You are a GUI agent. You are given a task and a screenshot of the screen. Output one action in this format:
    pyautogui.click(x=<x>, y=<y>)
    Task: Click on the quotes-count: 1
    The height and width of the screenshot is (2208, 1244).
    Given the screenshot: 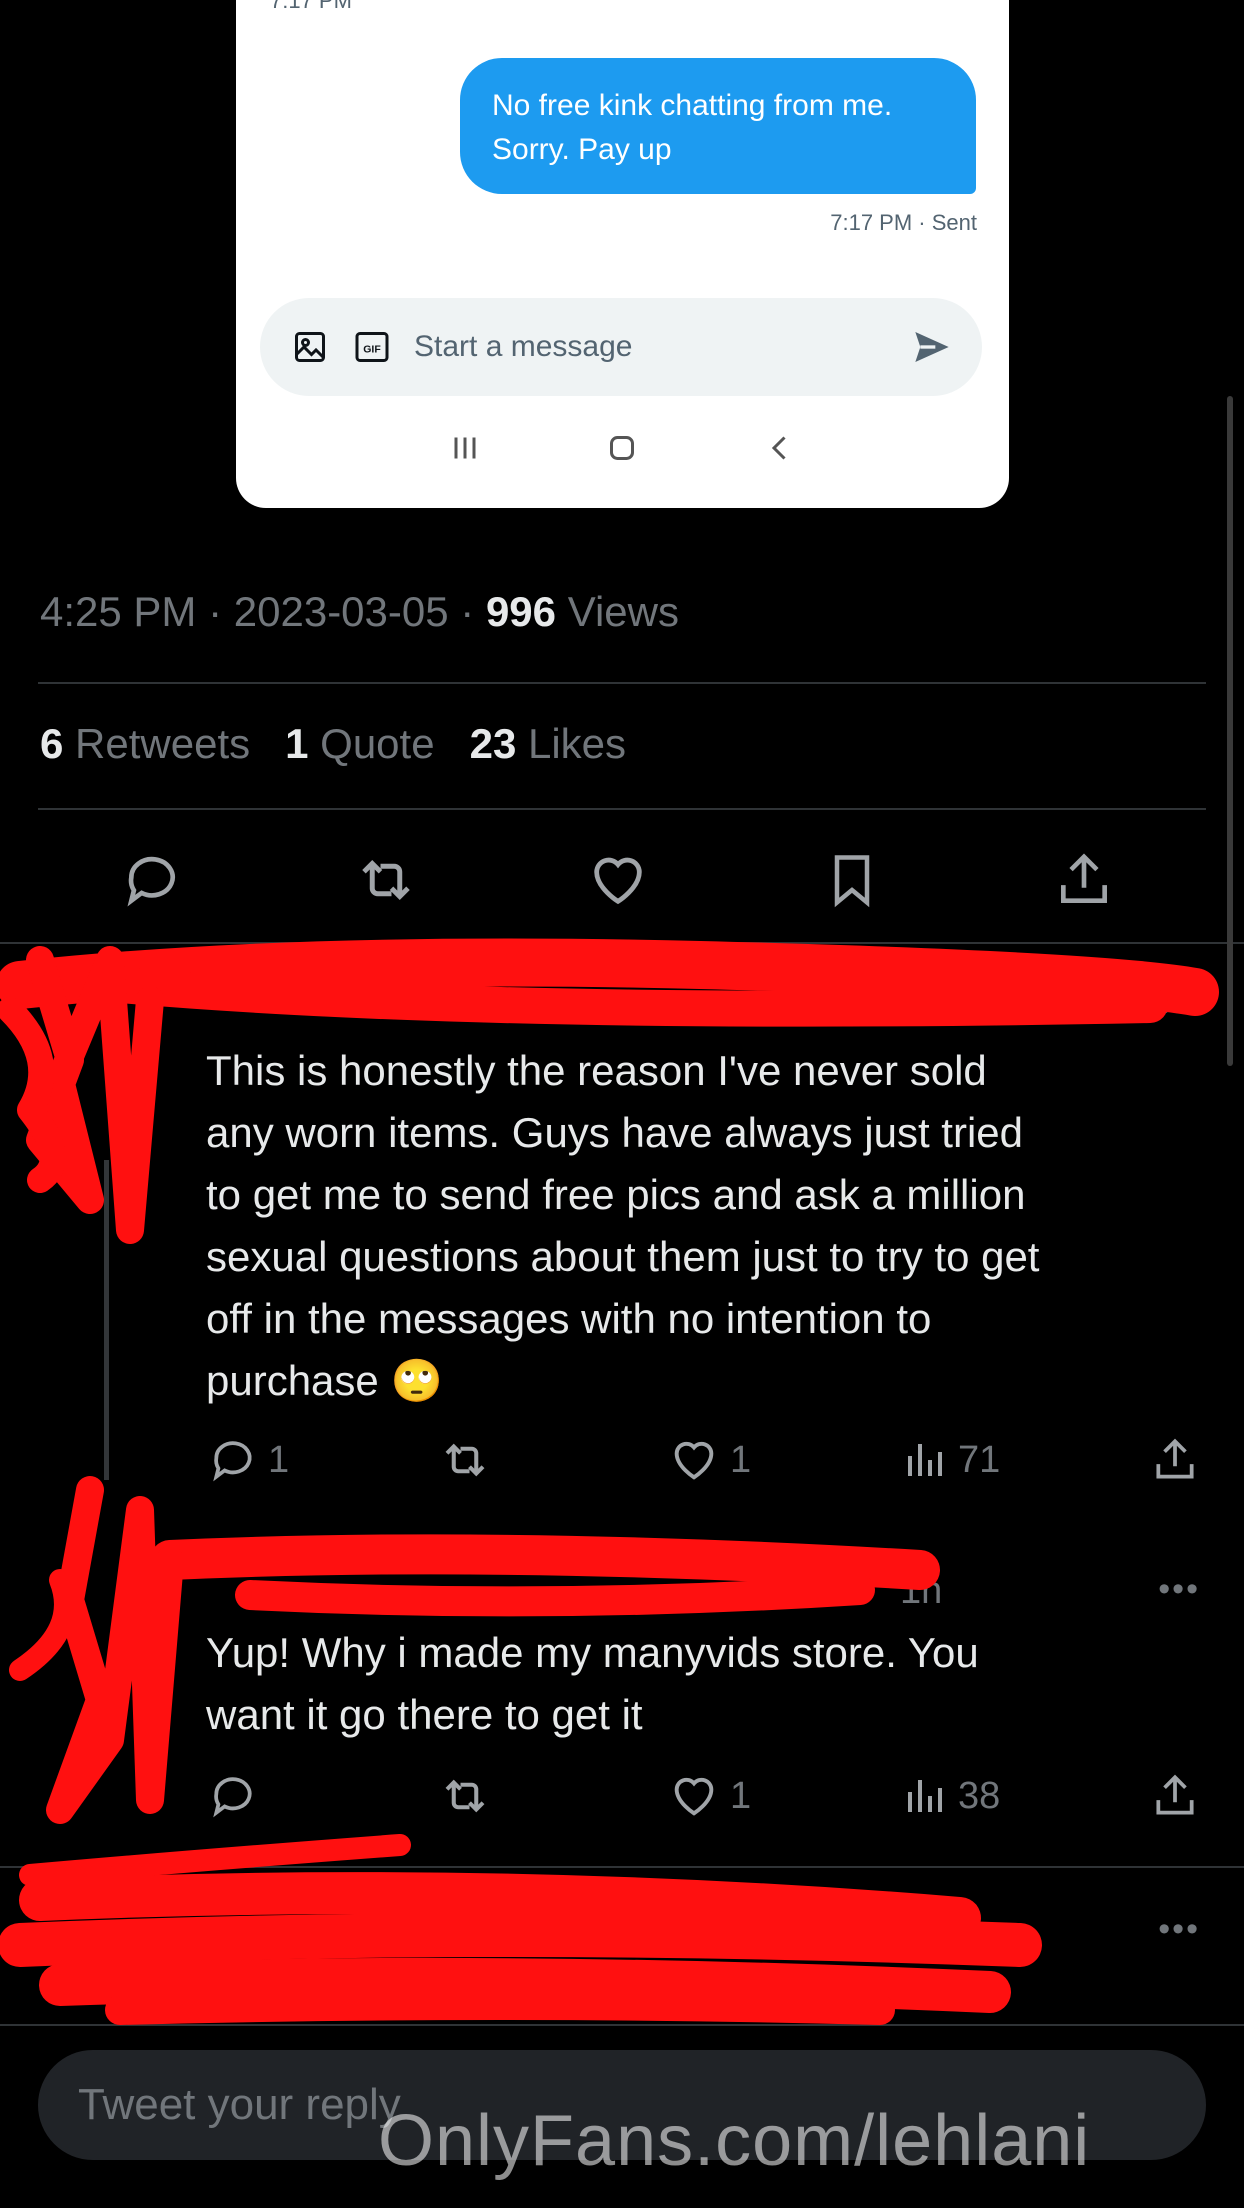 What is the action you would take?
    pyautogui.click(x=297, y=743)
    